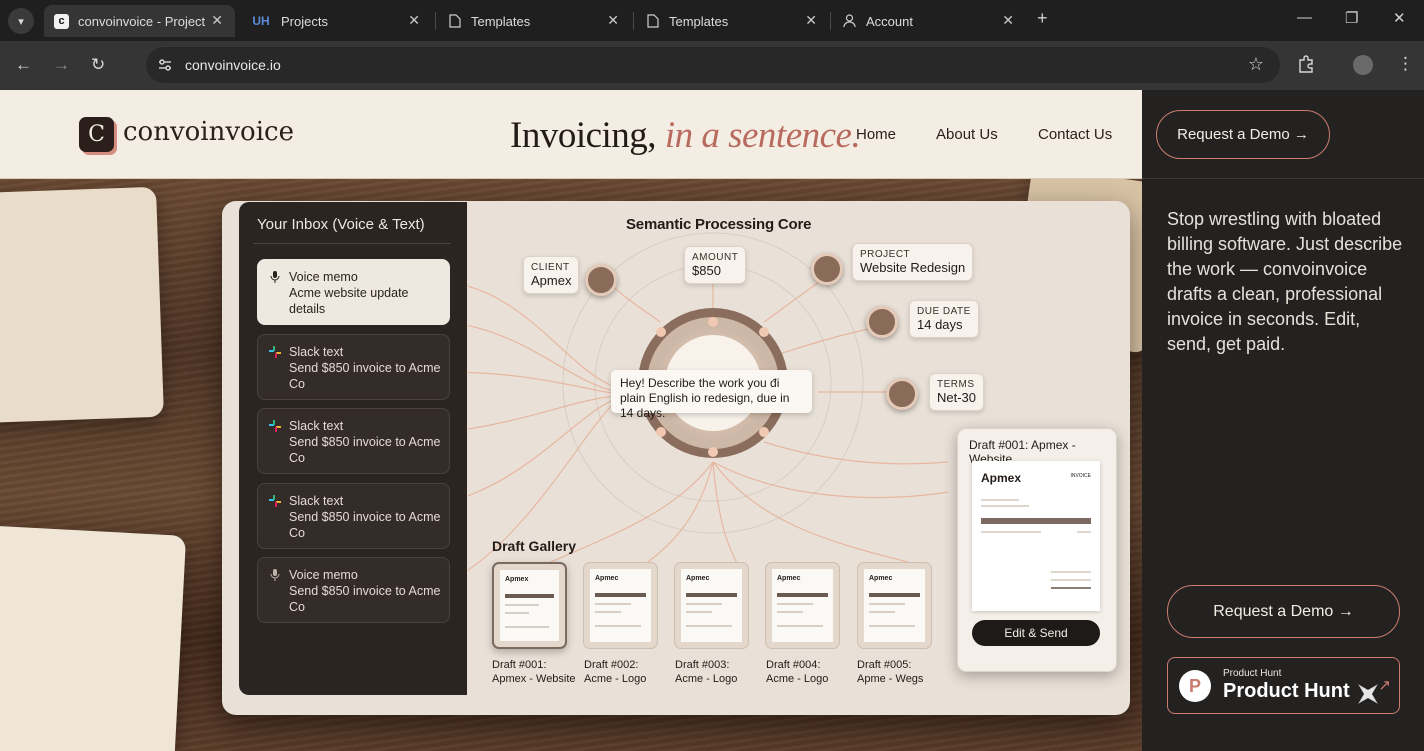 Image resolution: width=1424 pixels, height=751 pixels. Describe the element at coordinates (601, 280) in the screenshot. I see `person-node-icon` at that location.